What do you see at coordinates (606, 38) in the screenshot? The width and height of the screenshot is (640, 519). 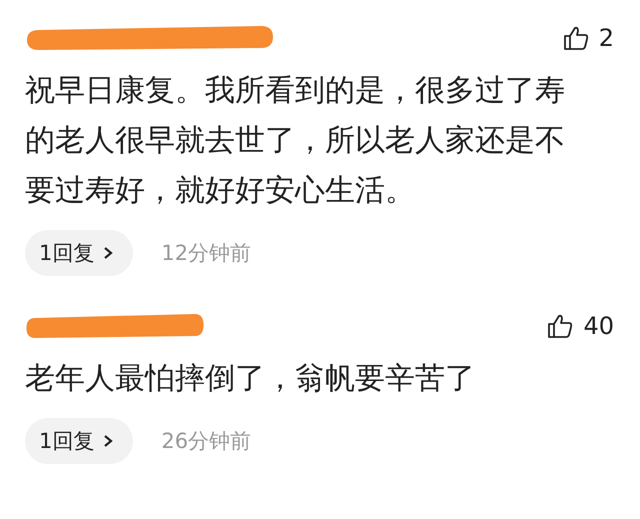 I see `like-count: 2` at bounding box center [606, 38].